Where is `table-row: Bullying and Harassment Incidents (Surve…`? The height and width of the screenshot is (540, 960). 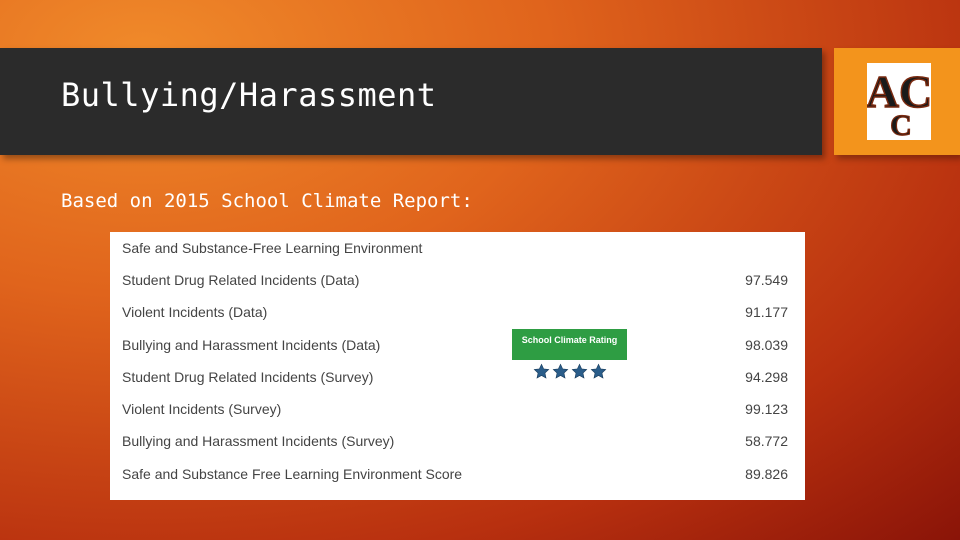
table-row: Bullying and Harassment Incidents (Surve… is located at coordinates (455, 441).